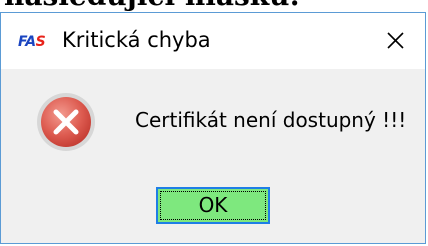  I want to click on close-icon, so click(395, 40).